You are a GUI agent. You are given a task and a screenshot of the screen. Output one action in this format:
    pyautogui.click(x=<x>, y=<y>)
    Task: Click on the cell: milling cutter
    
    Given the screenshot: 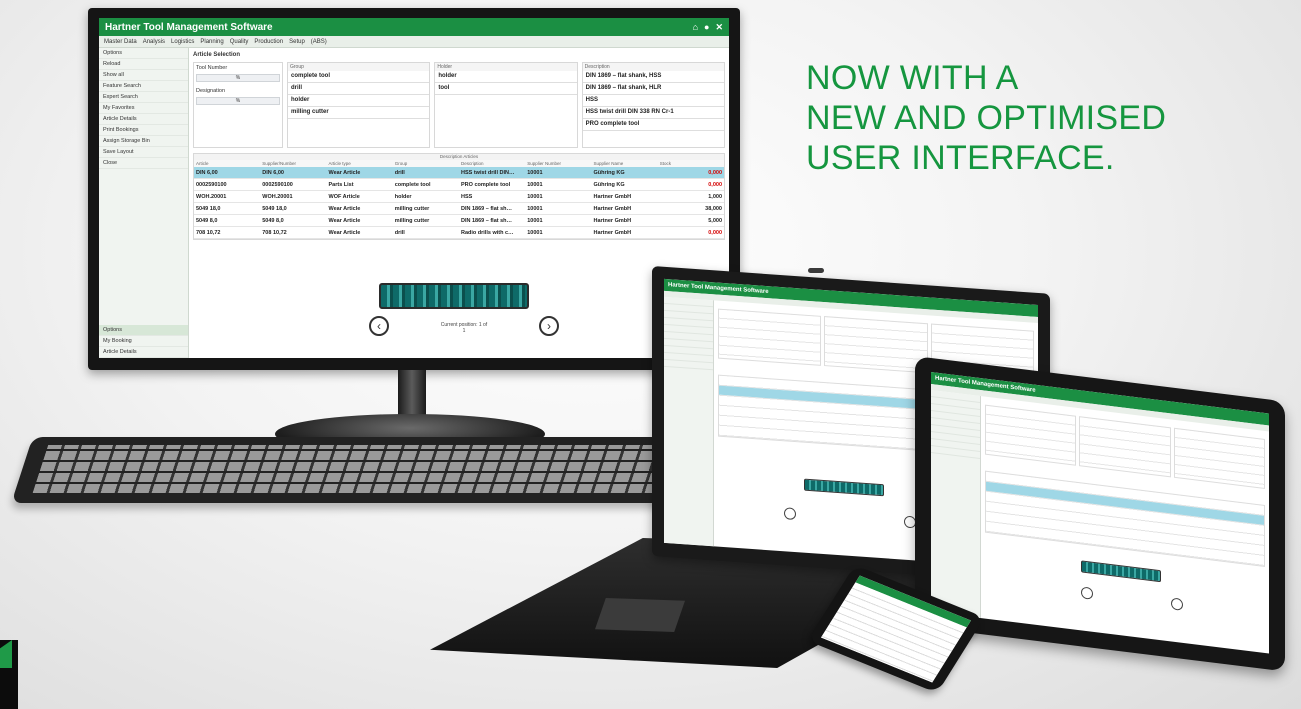 What is the action you would take?
    pyautogui.click(x=412, y=221)
    